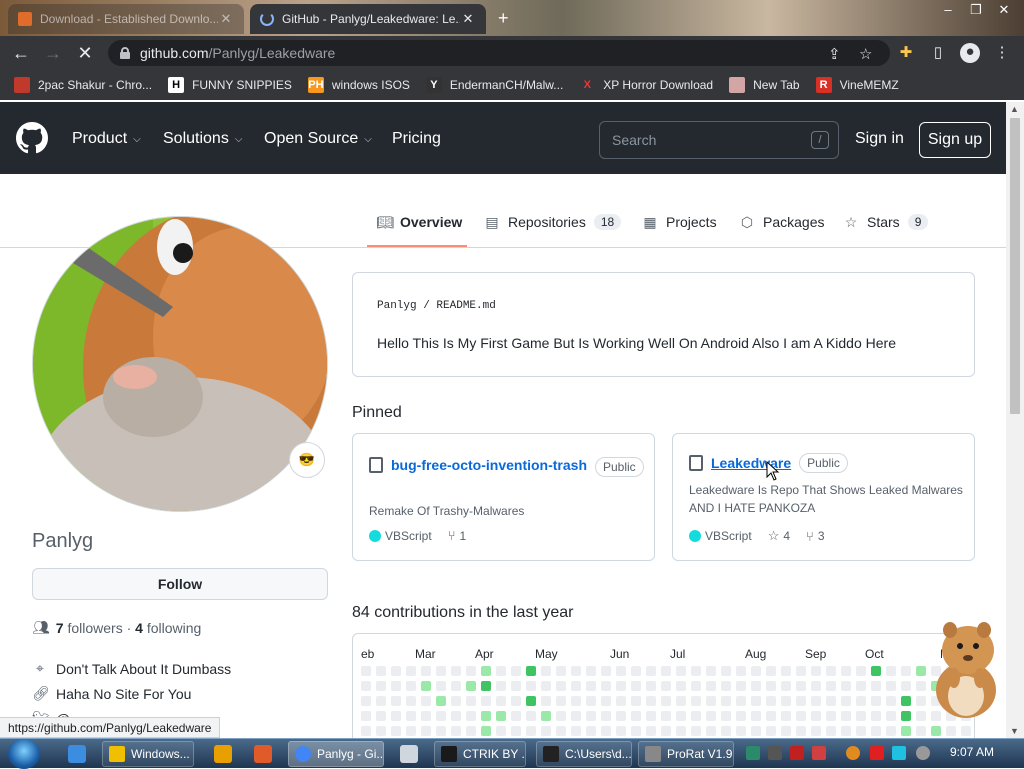 Image resolution: width=1024 pixels, height=769 pixels. What do you see at coordinates (24, 754) in the screenshot?
I see `start-button` at bounding box center [24, 754].